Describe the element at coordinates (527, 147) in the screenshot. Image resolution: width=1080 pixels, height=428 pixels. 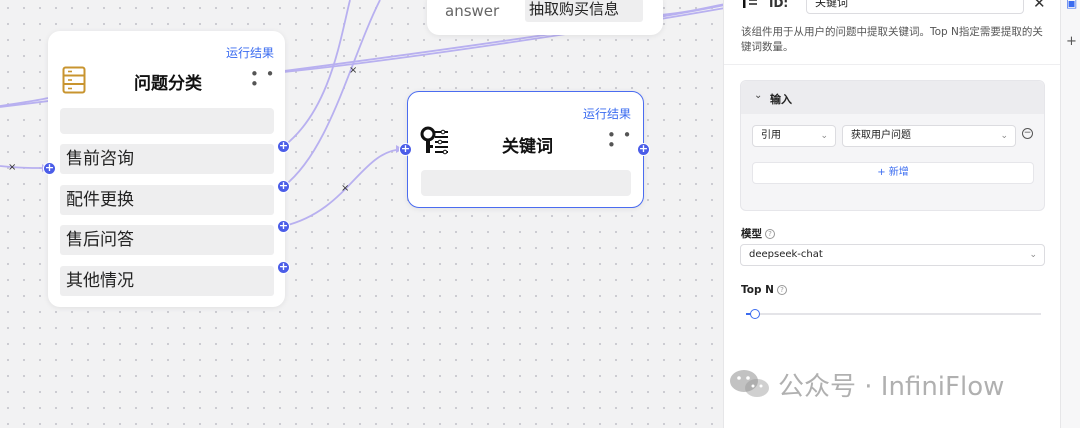
I see `node-title: 关键词` at that location.